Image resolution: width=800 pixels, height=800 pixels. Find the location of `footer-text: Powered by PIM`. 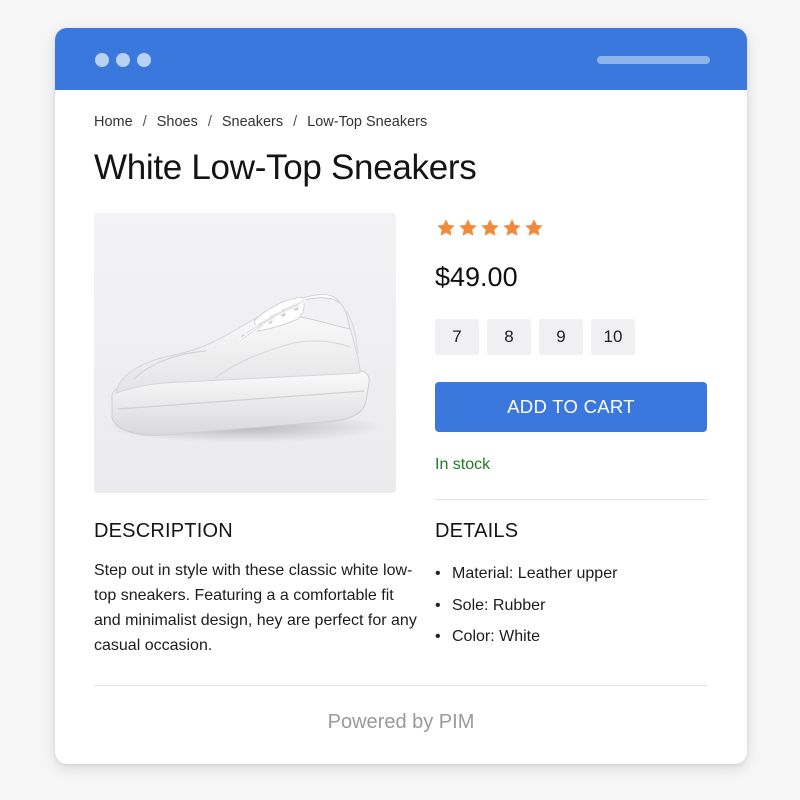

footer-text: Powered by PIM is located at coordinates (401, 722).